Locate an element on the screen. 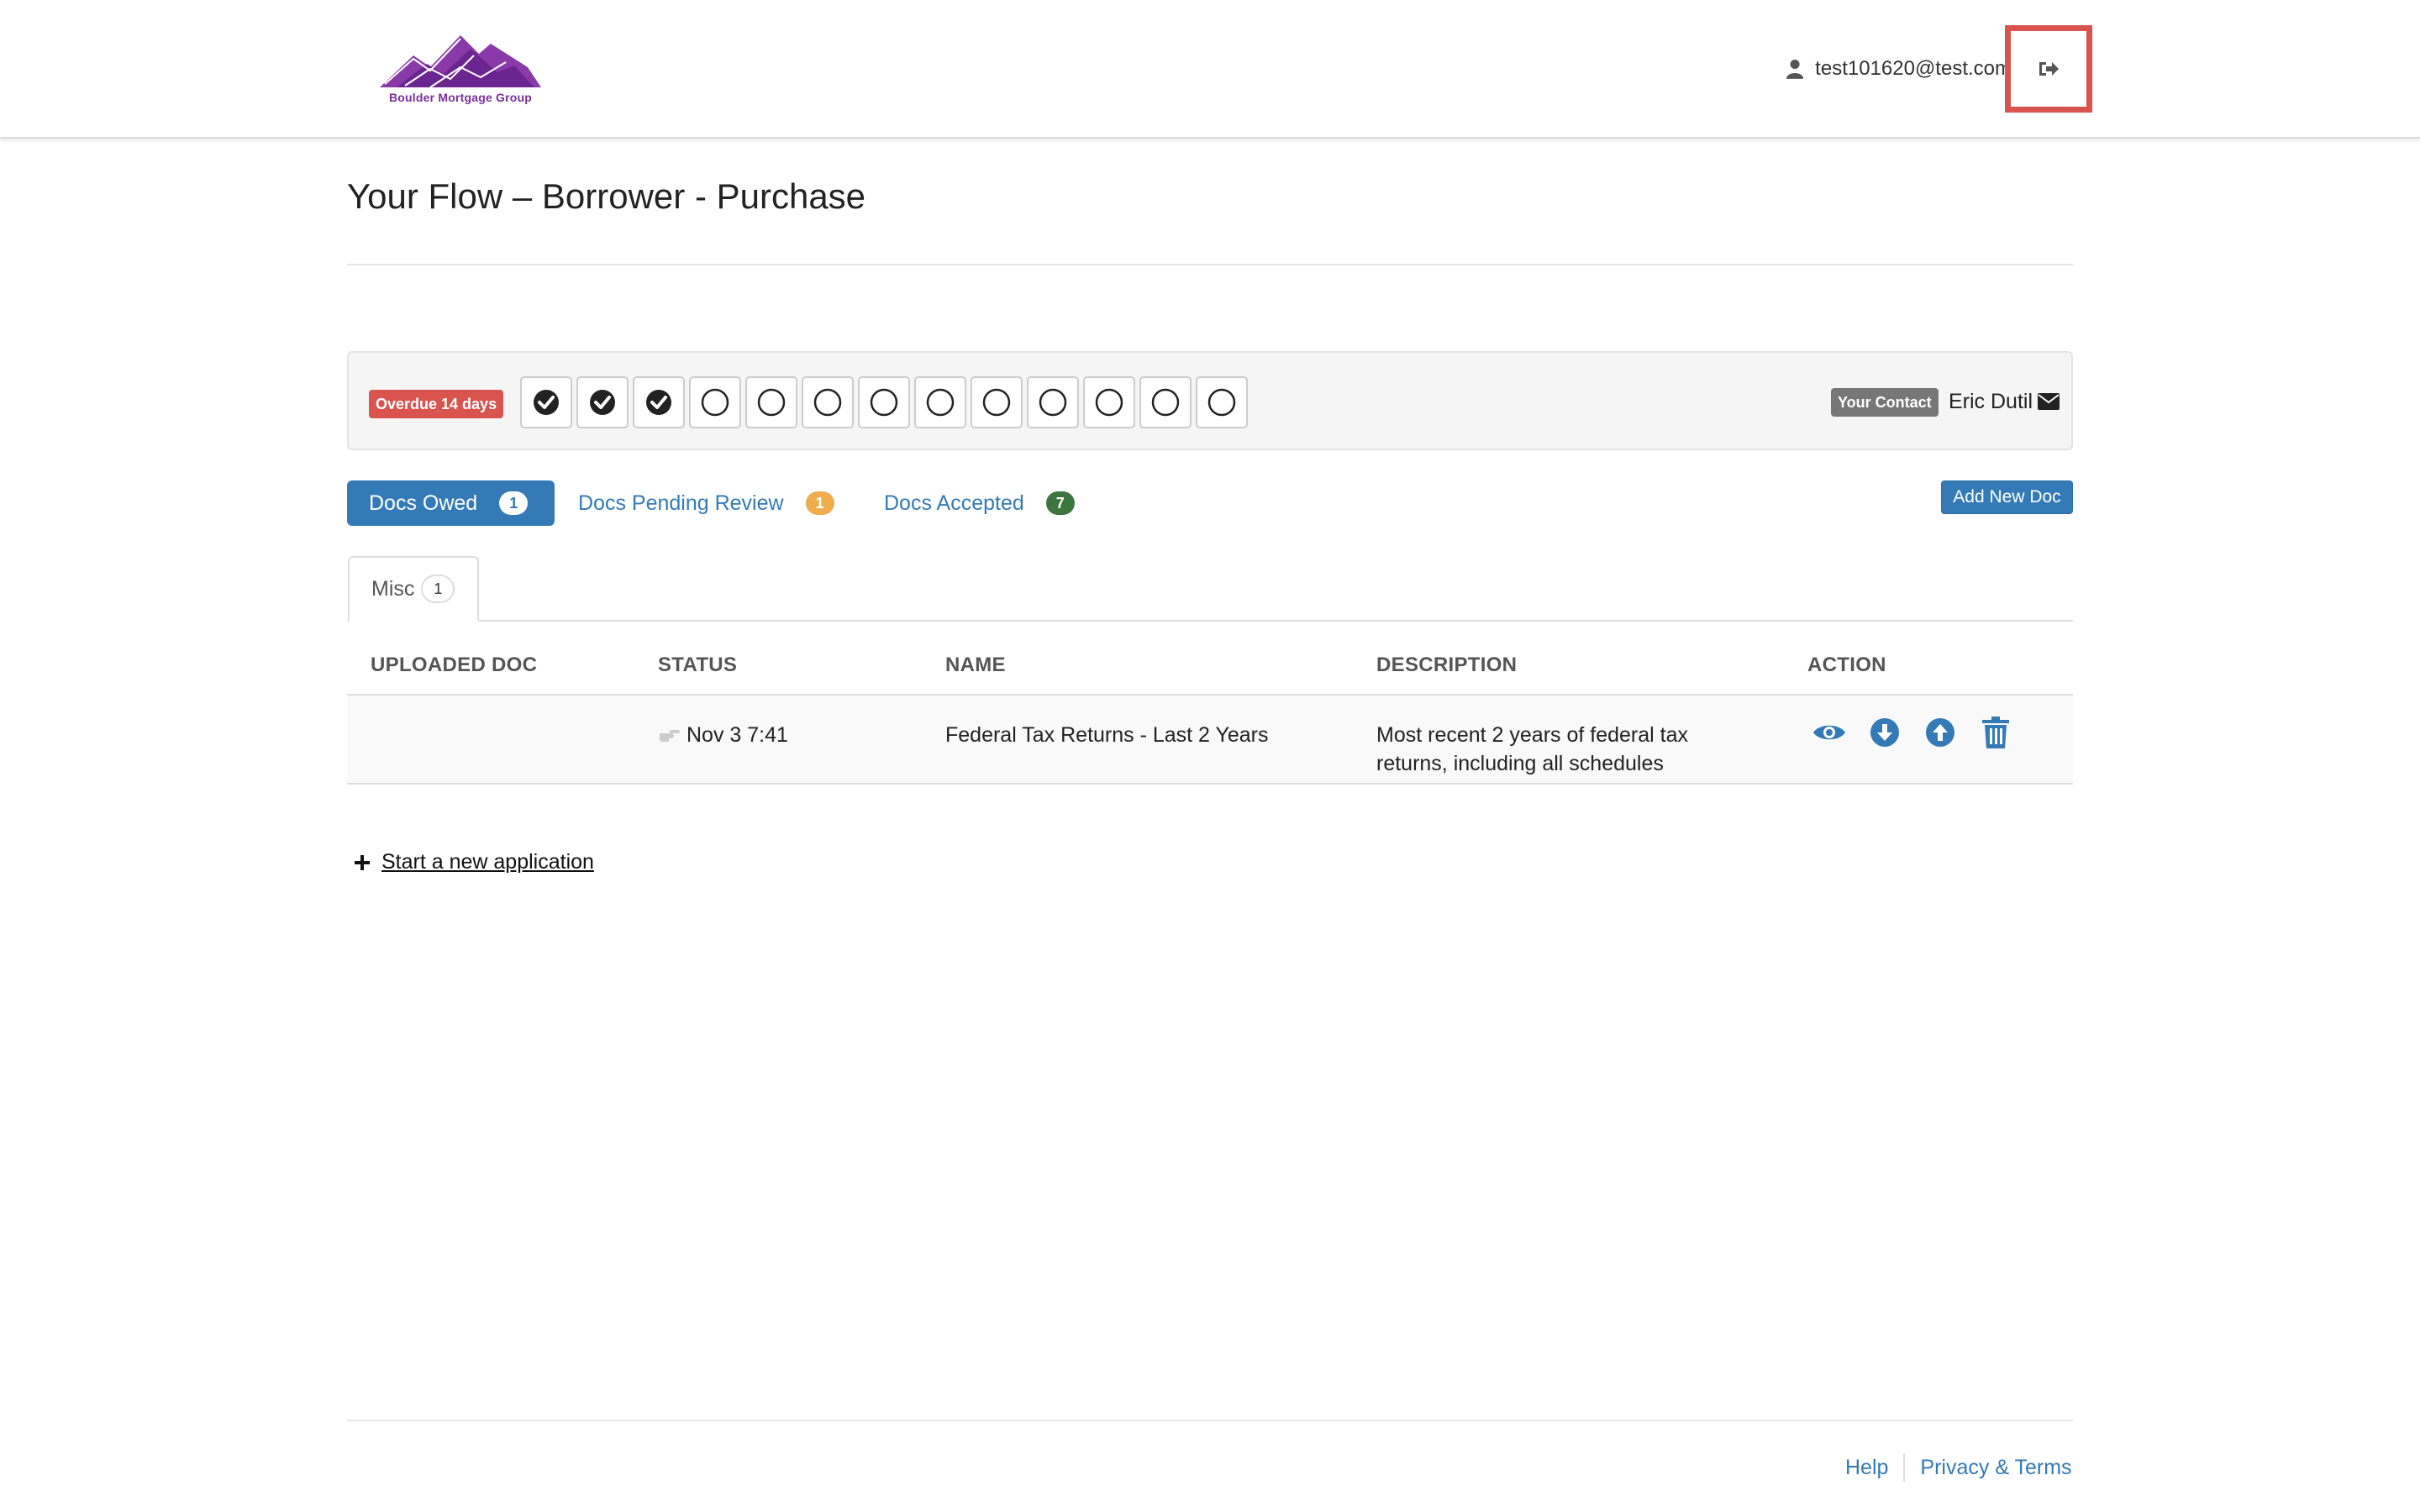 The image size is (2420, 1512). status-cell: Nov 3 7:41 is located at coordinates (723, 735).